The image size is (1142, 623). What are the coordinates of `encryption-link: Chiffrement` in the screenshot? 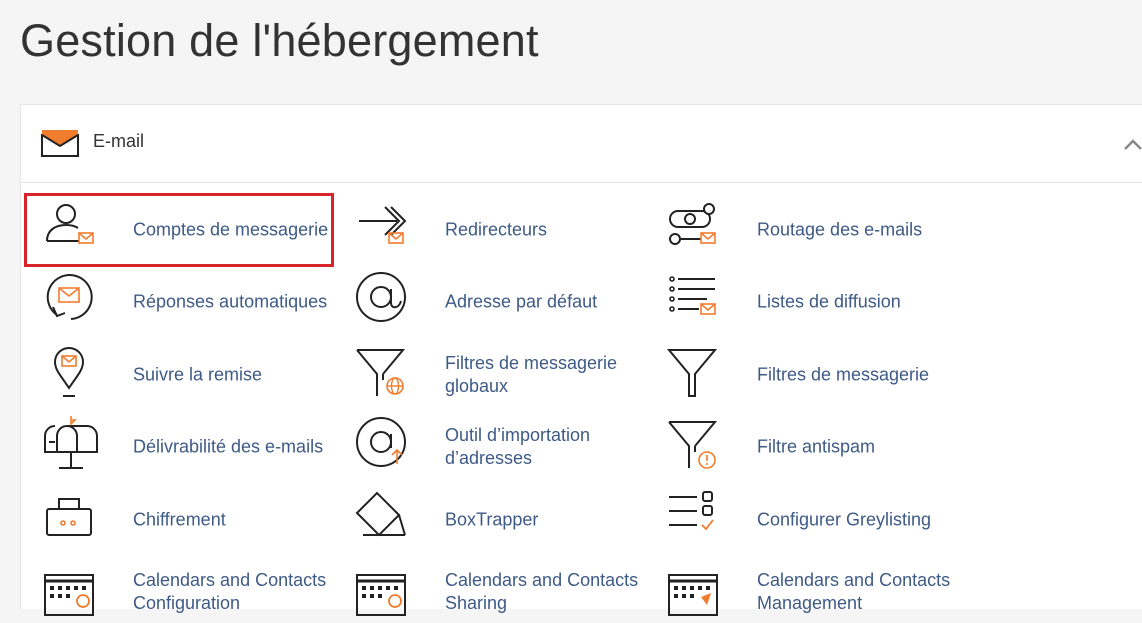 It's located at (188, 520).